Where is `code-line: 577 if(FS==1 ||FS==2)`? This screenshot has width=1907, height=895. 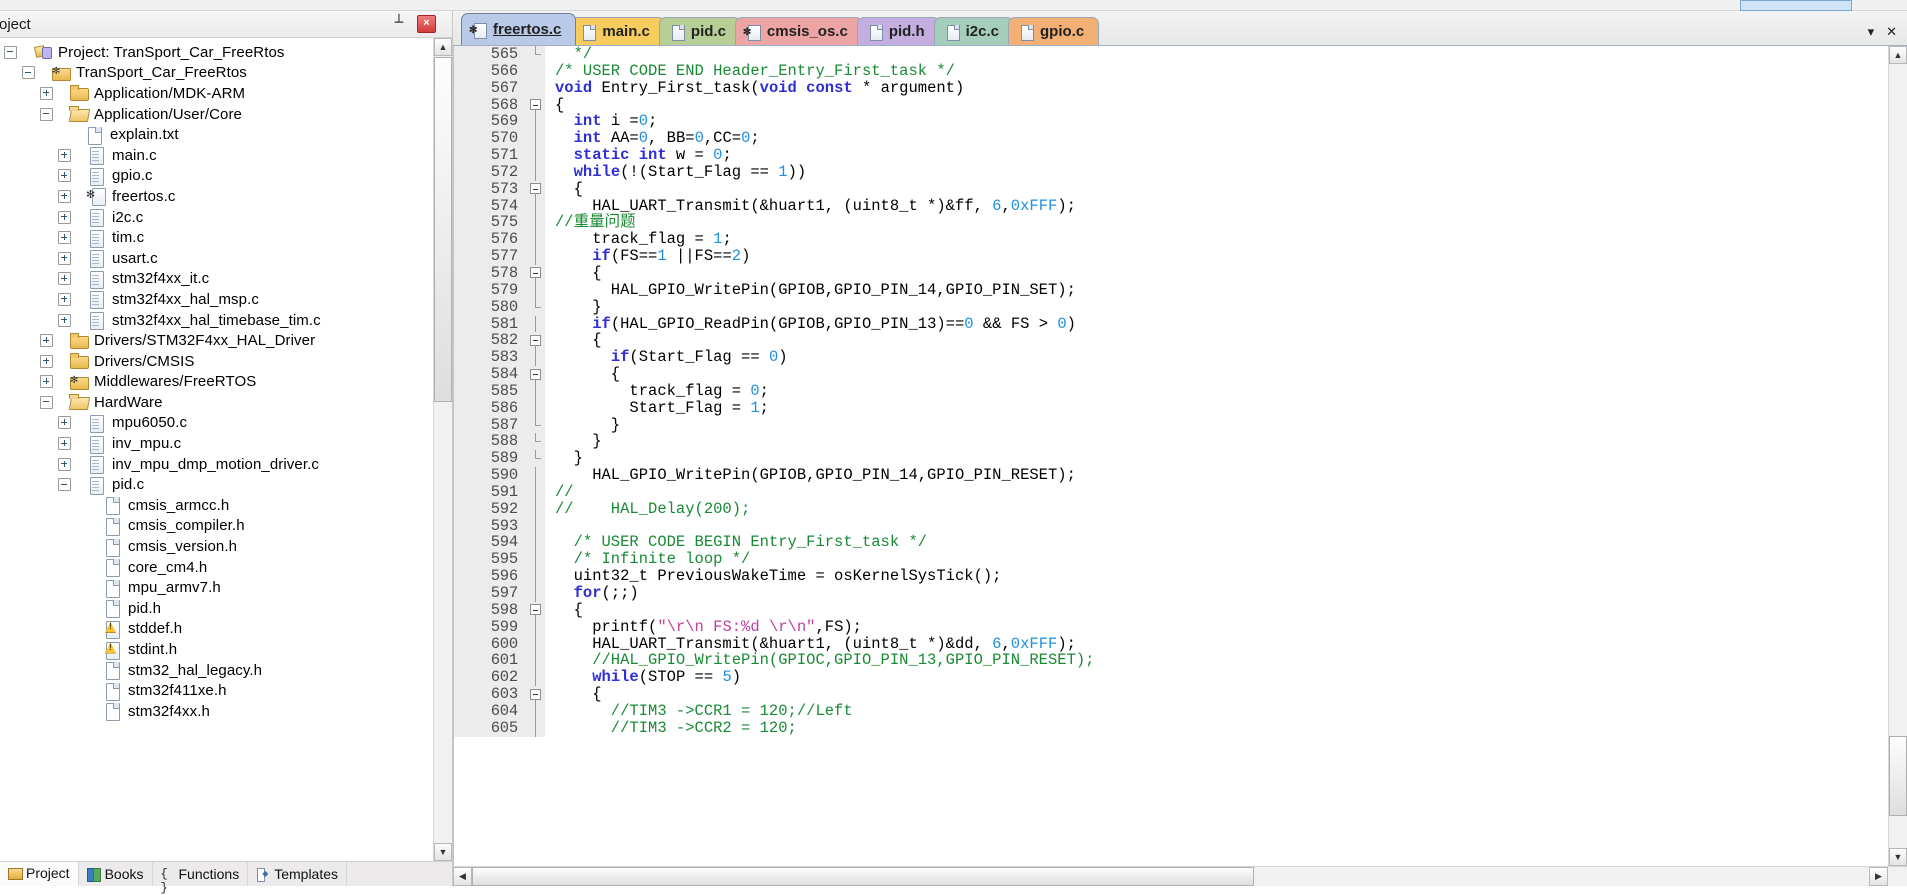 code-line: 577 if(FS==1 ||FS==2) is located at coordinates (1171, 256).